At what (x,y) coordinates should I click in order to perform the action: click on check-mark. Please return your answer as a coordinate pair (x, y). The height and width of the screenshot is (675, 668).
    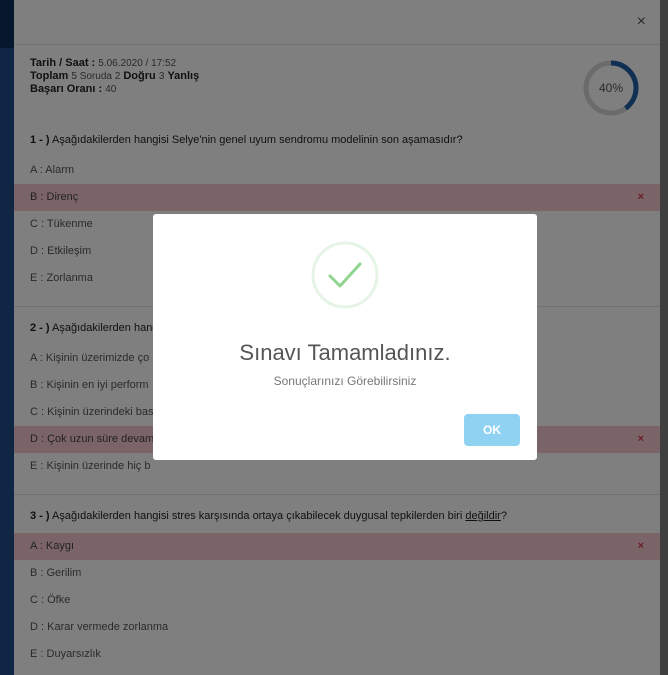
    Looking at the image, I should click on (345, 275).